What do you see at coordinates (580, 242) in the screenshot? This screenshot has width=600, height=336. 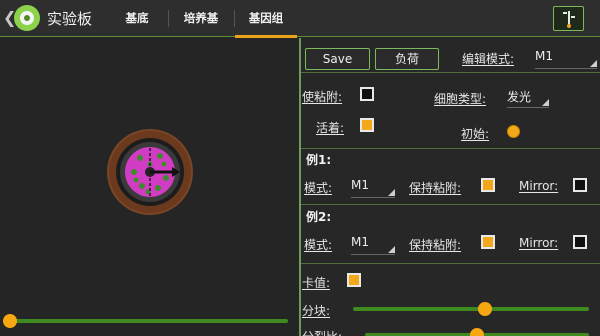 I see `child2-mirror-checkbox` at bounding box center [580, 242].